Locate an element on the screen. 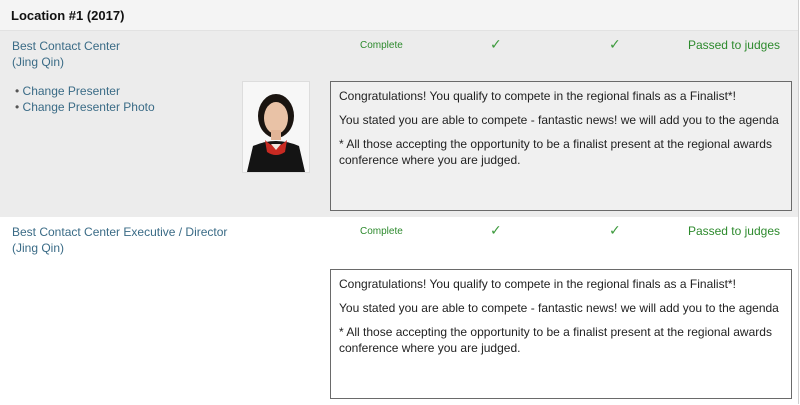 The width and height of the screenshot is (800, 405). change-presenter-link: Change Presenter is located at coordinates (85, 91).